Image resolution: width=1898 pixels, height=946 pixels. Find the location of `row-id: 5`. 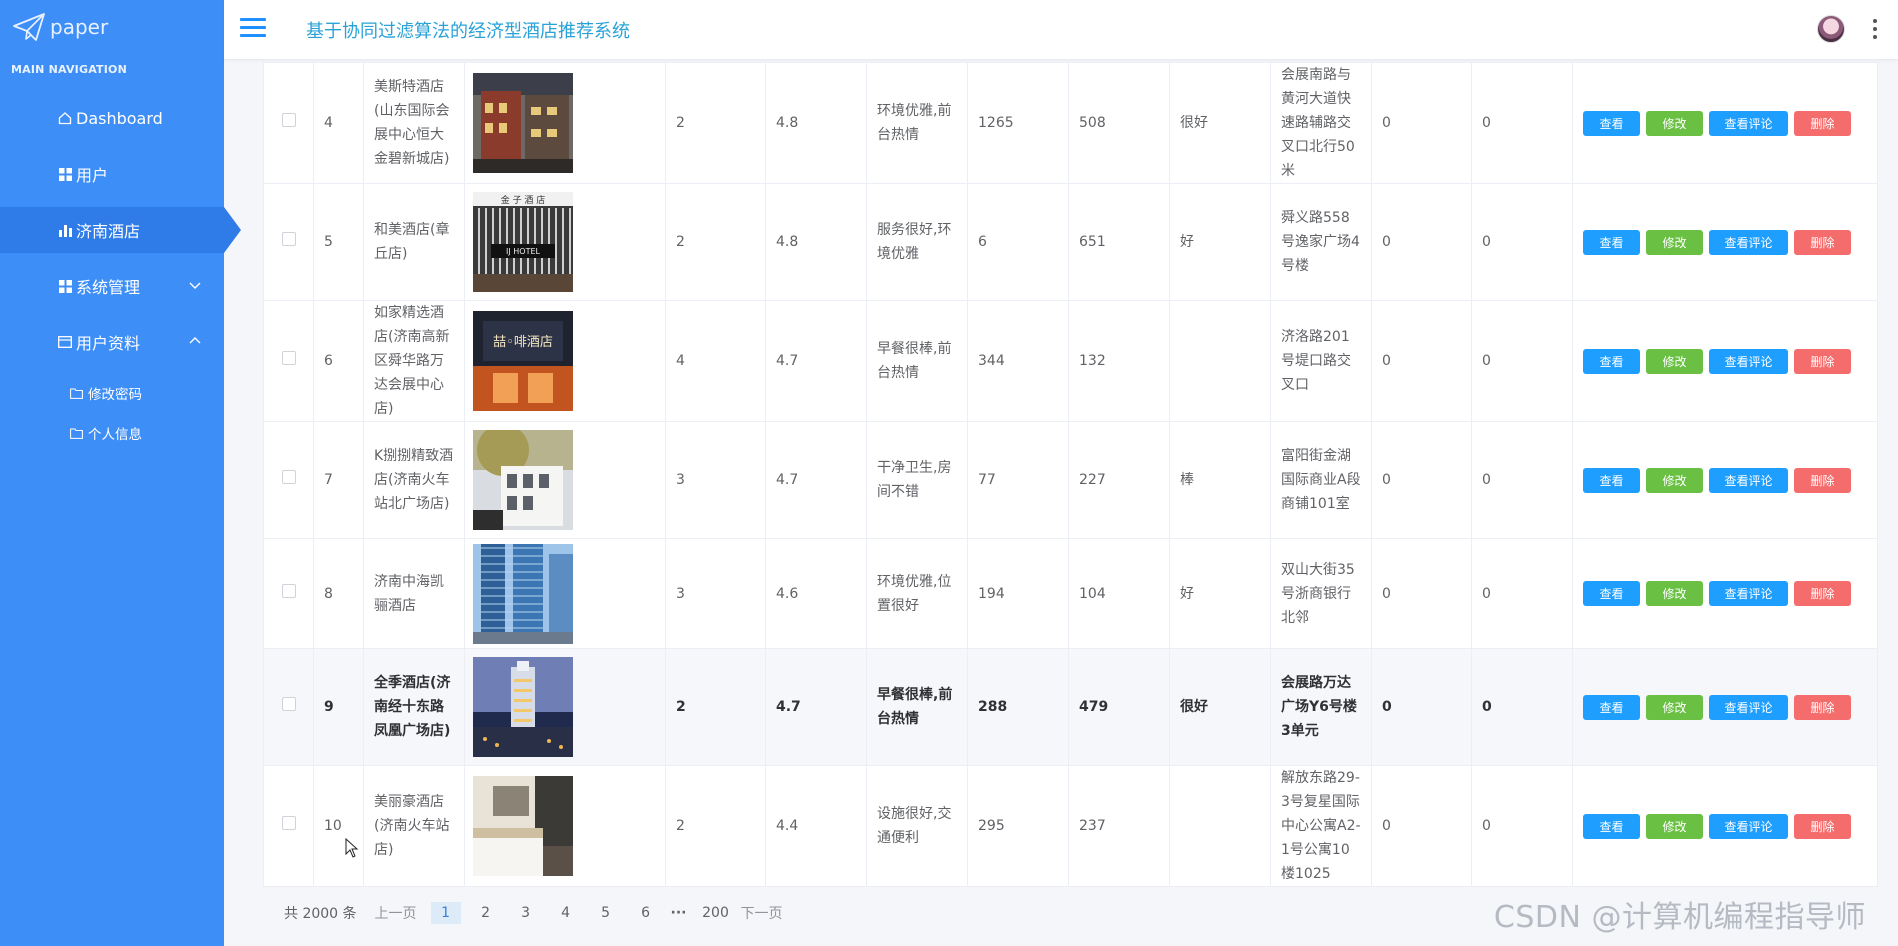

row-id: 5 is located at coordinates (338, 242).